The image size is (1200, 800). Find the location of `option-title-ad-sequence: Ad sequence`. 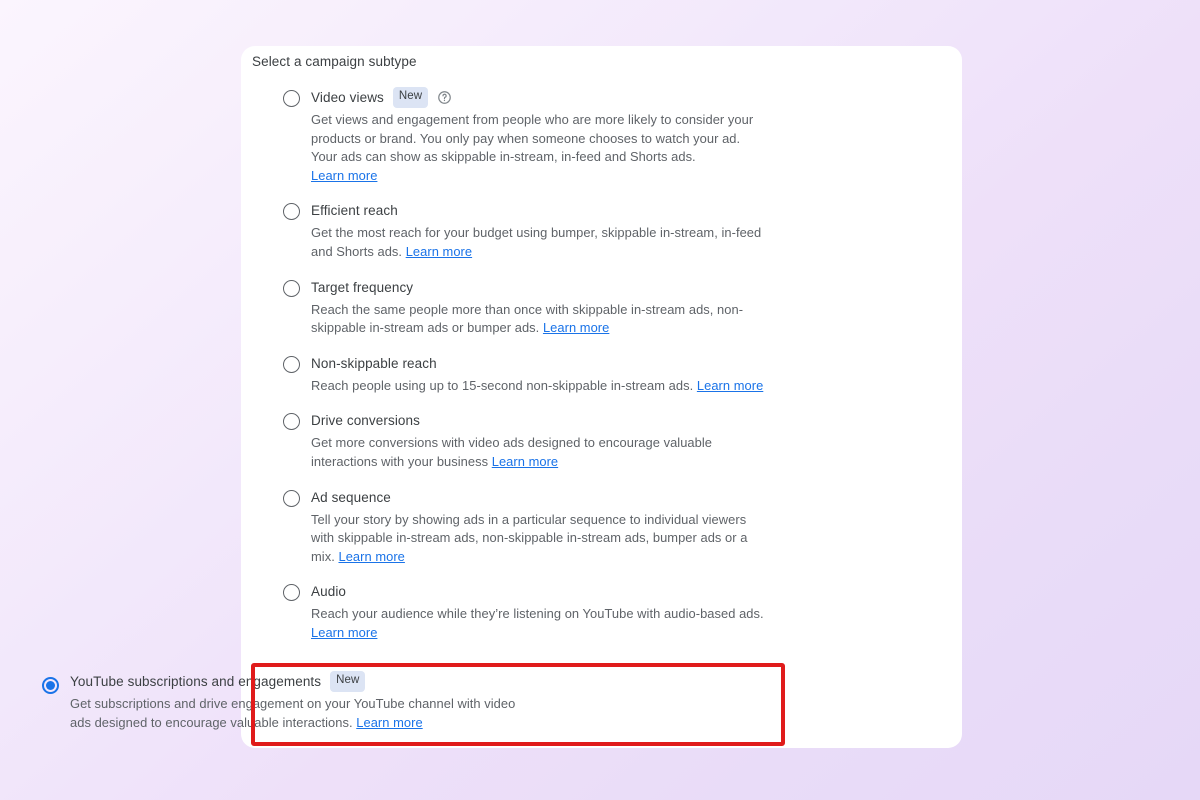

option-title-ad-sequence: Ad sequence is located at coordinates (351, 497).